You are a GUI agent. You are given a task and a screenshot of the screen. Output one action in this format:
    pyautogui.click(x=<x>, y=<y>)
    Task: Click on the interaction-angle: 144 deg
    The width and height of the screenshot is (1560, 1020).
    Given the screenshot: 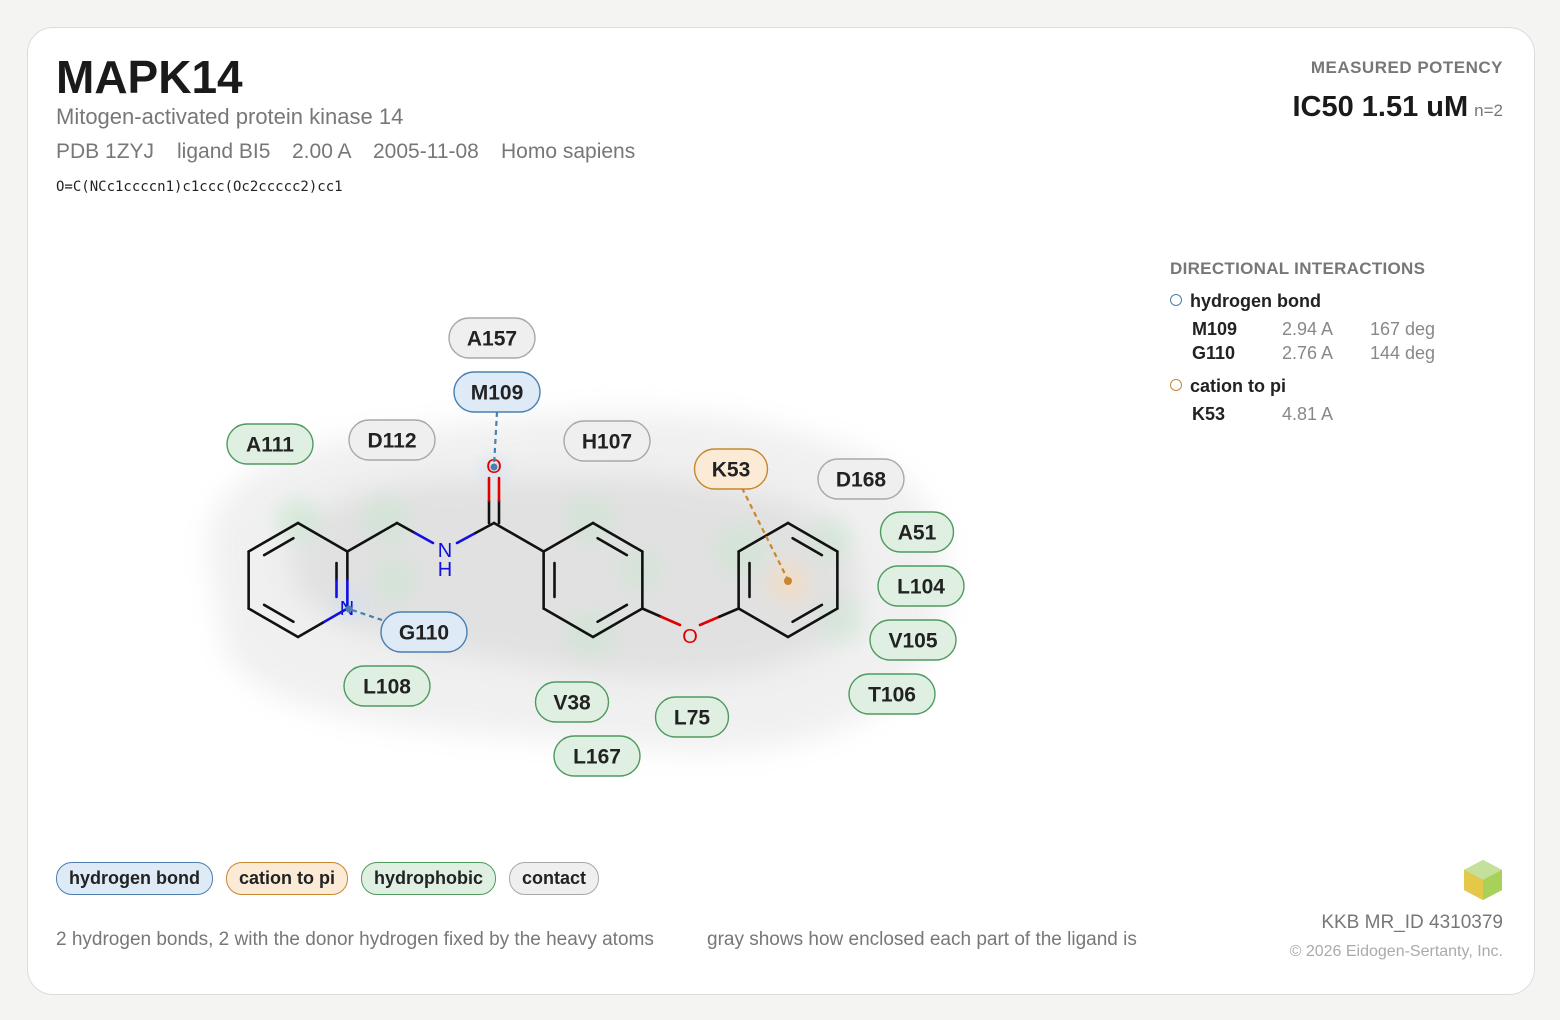 What is the action you would take?
    pyautogui.click(x=1403, y=353)
    